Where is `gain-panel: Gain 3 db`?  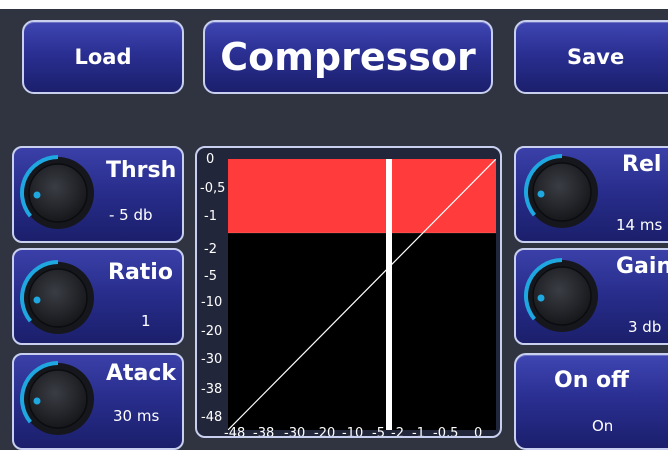
gain-panel: Gain 3 db is located at coordinates (591, 296).